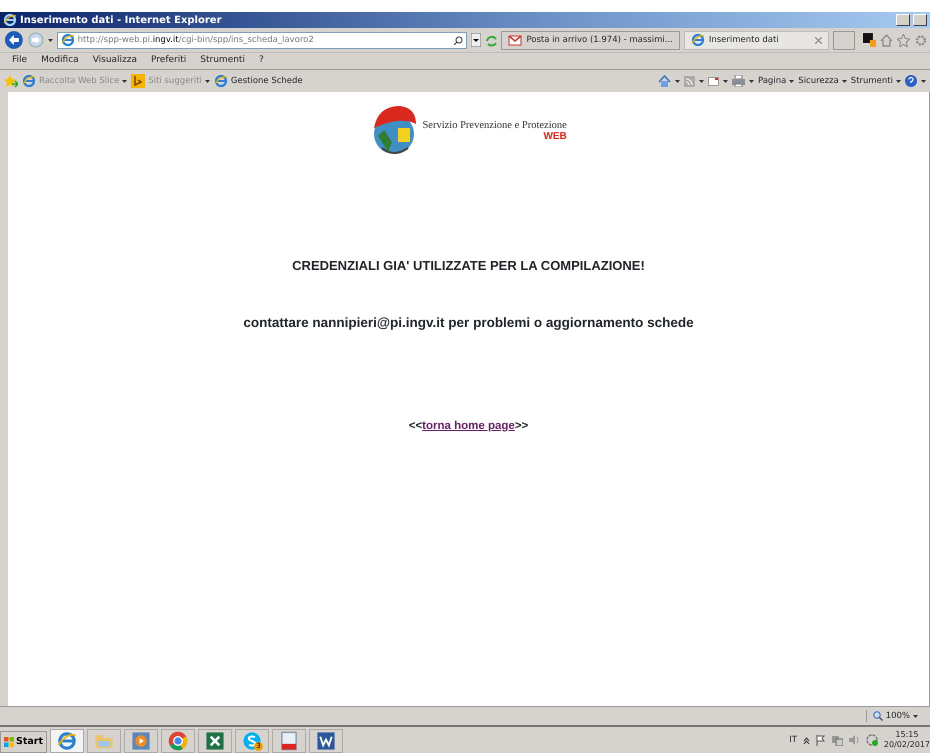 This screenshot has height=753, width=930. What do you see at coordinates (821, 740) in the screenshot?
I see `flag-icon` at bounding box center [821, 740].